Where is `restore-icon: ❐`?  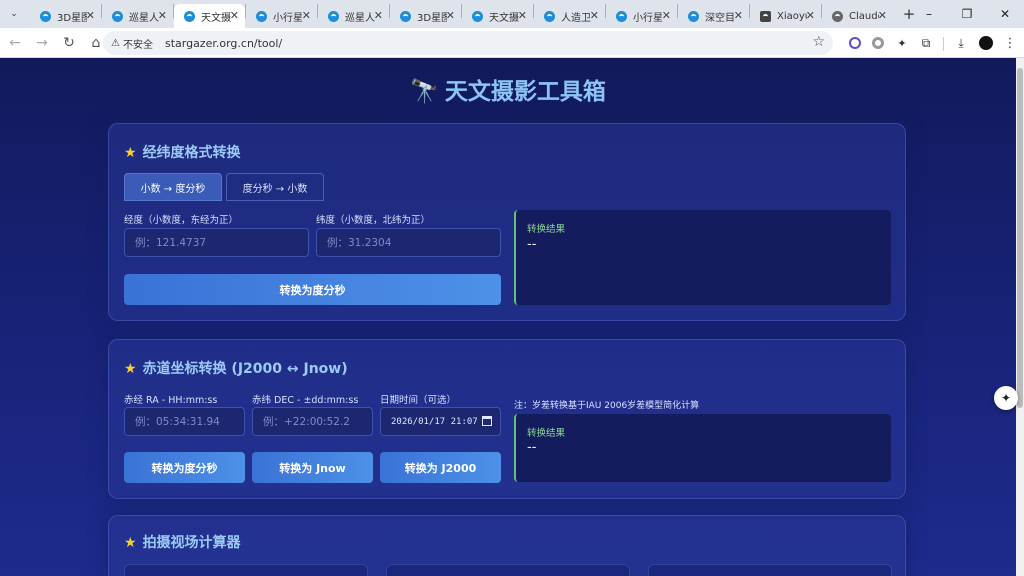 restore-icon: ❐ is located at coordinates (967, 14).